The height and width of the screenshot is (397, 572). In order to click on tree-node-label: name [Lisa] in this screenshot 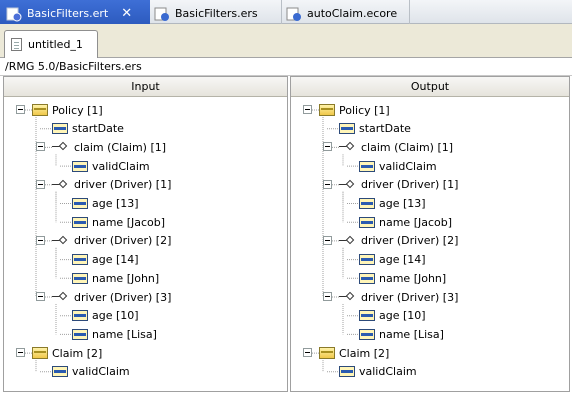, I will do `click(411, 334)`.